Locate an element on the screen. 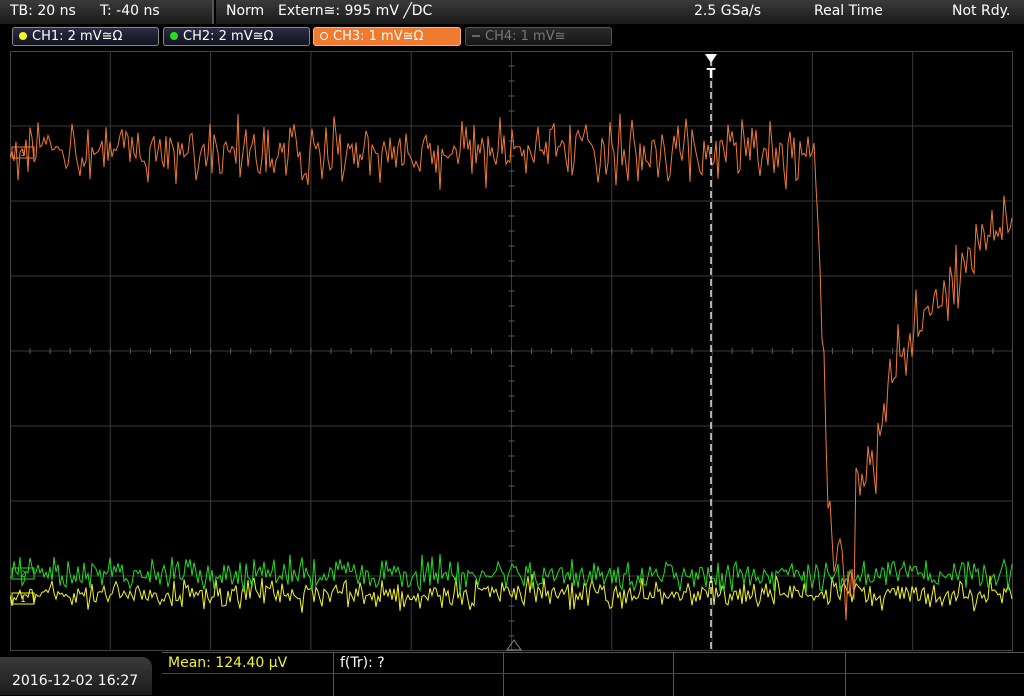 The image size is (1024, 696). measurement-cell-mean: Mean: 124.40 µV is located at coordinates (248, 674).